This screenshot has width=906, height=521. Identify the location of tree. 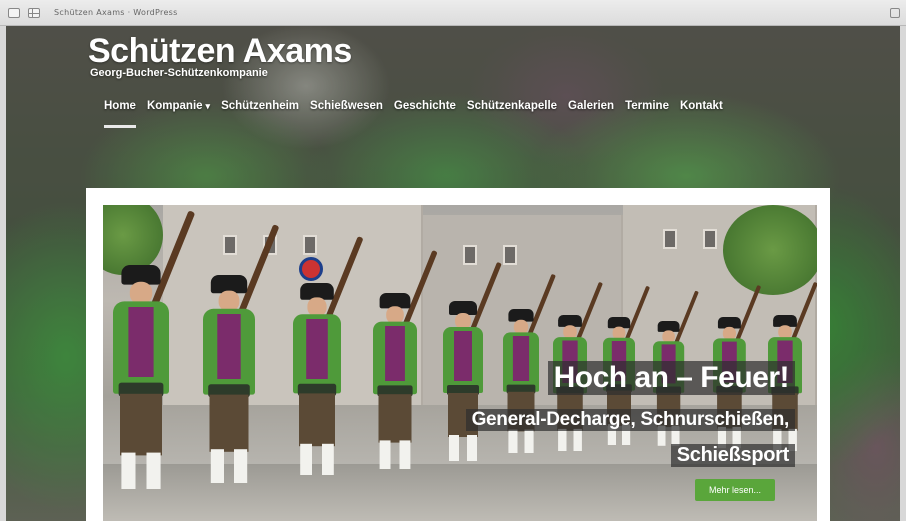
(770, 250).